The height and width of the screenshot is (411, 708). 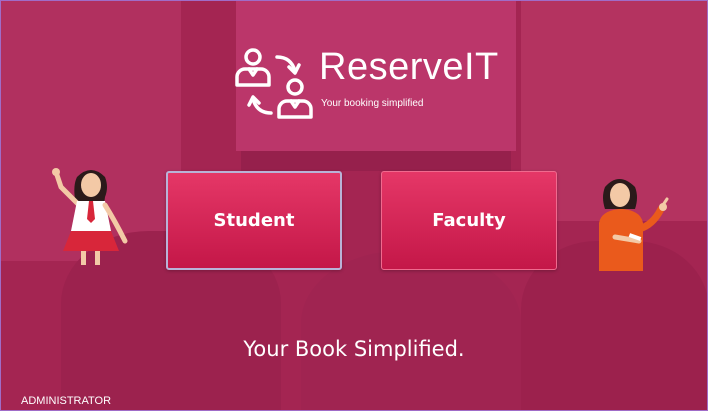 I want to click on slogan-text: Your Book Simplified., so click(x=354, y=349).